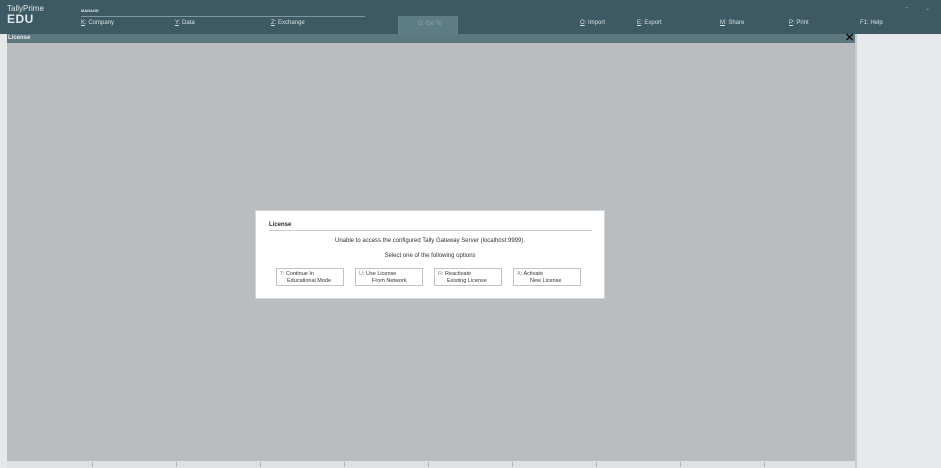 The width and height of the screenshot is (941, 468). What do you see at coordinates (431, 464) in the screenshot?
I see `bottom-bar` at bounding box center [431, 464].